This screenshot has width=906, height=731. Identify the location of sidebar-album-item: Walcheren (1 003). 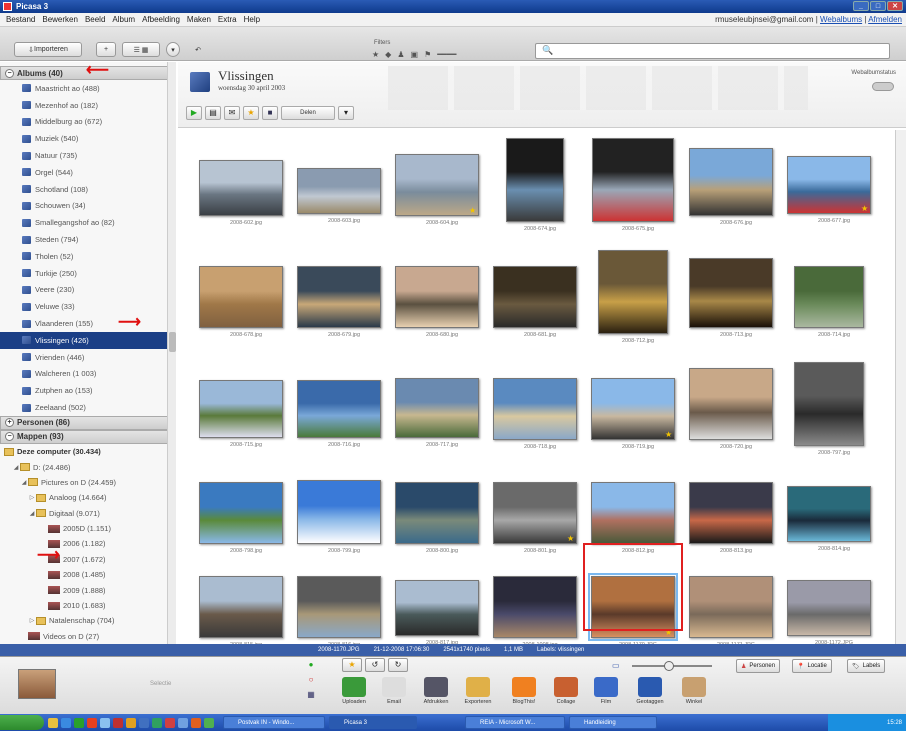
(87, 374).